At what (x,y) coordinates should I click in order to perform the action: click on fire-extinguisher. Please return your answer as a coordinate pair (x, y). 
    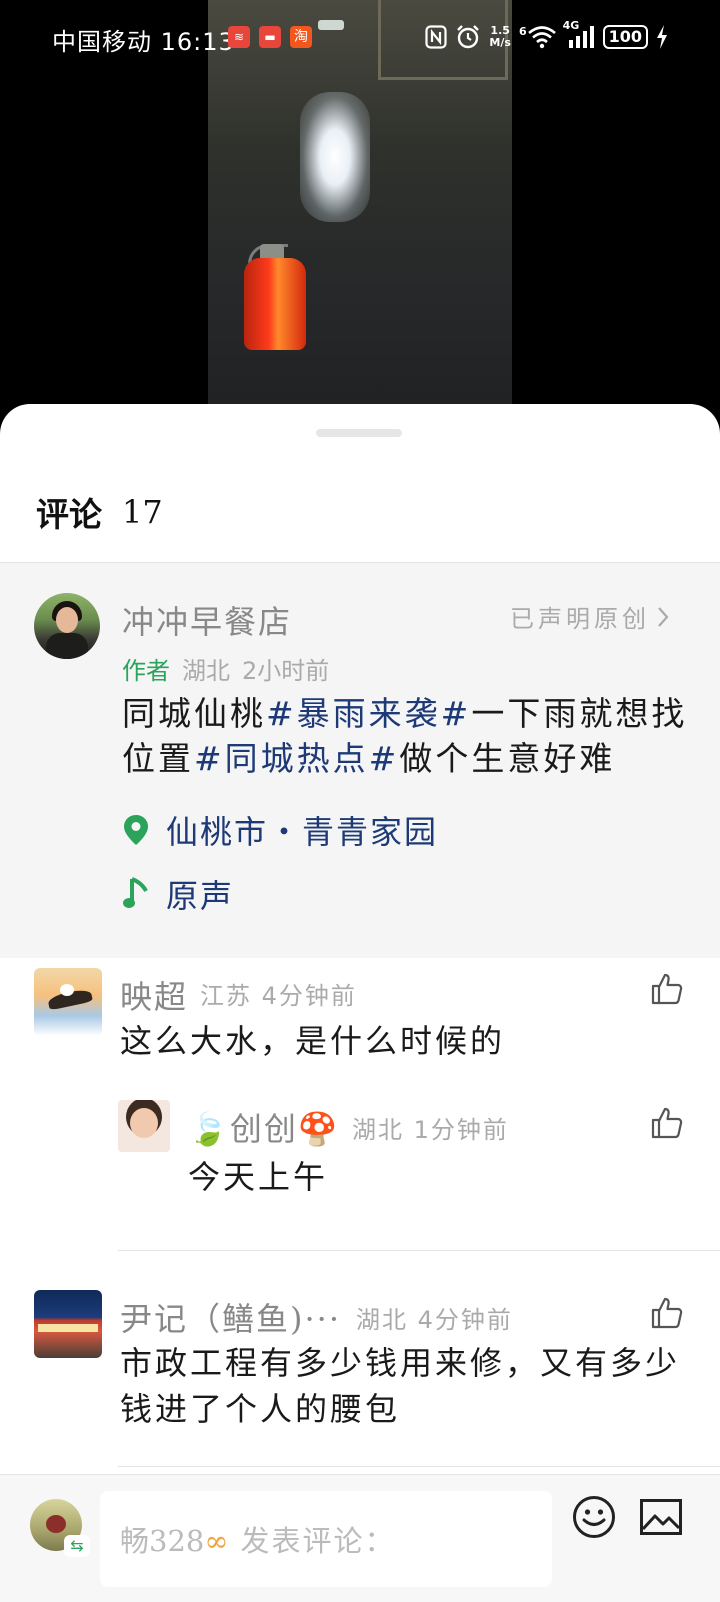
    Looking at the image, I should click on (275, 304).